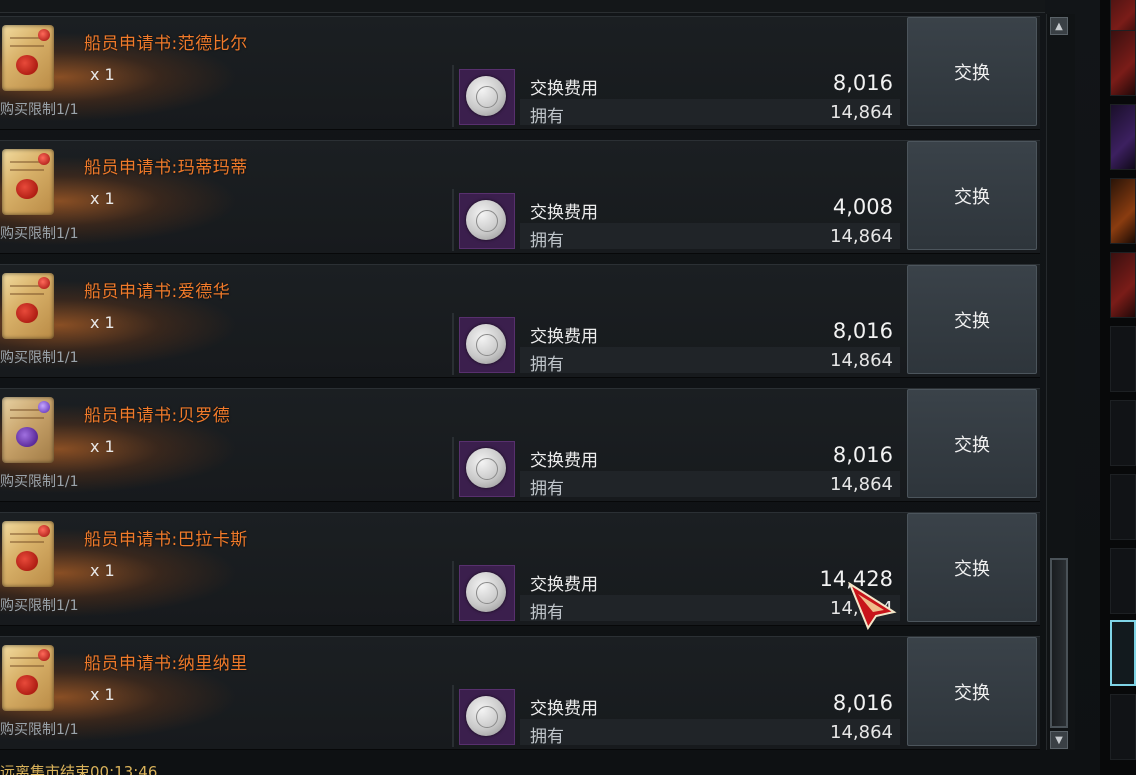 This screenshot has width=1136, height=775. What do you see at coordinates (157, 292) in the screenshot?
I see `item-name: 船员申请书:爱德华` at bounding box center [157, 292].